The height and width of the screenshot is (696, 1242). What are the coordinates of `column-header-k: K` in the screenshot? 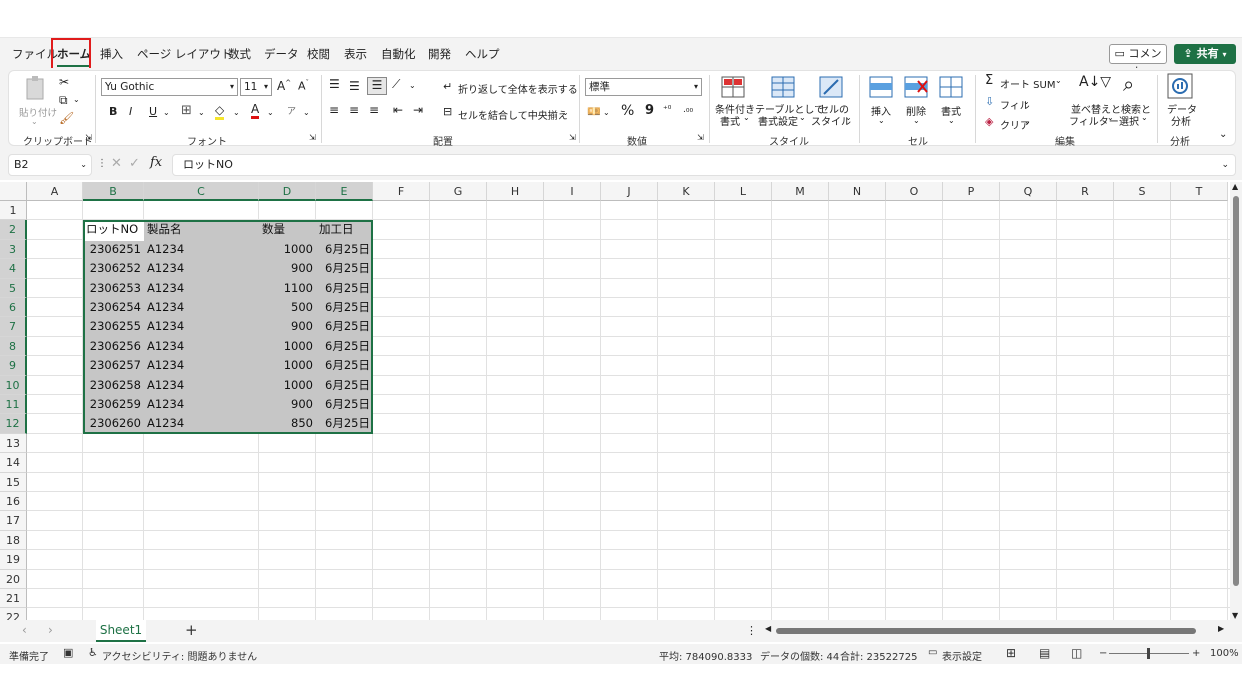 It's located at (686, 191).